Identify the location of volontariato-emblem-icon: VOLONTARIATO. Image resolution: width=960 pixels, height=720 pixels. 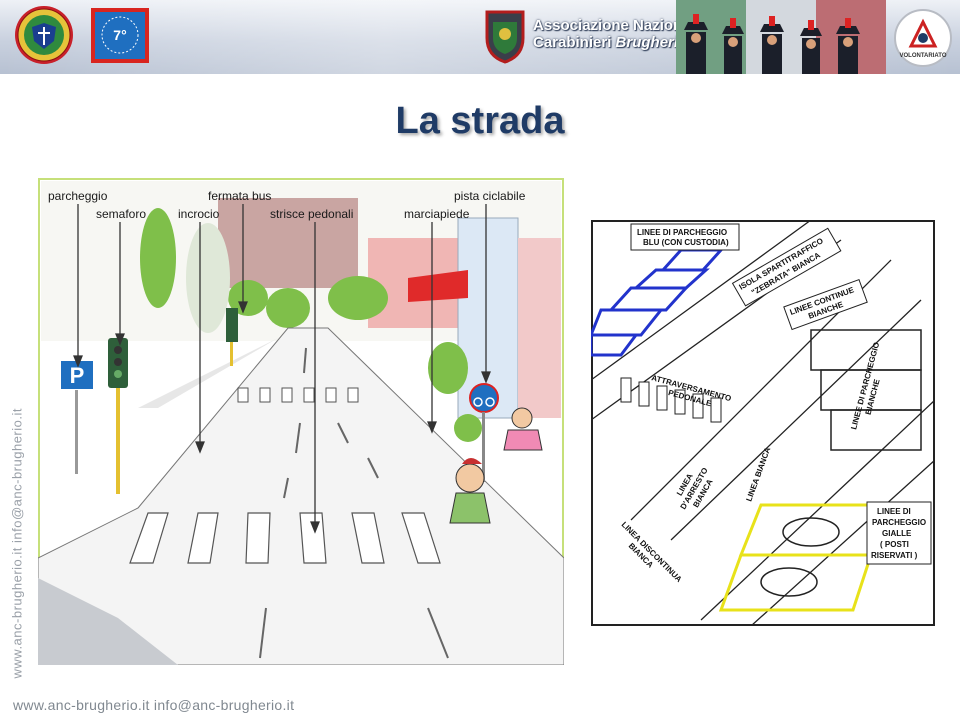
(923, 38).